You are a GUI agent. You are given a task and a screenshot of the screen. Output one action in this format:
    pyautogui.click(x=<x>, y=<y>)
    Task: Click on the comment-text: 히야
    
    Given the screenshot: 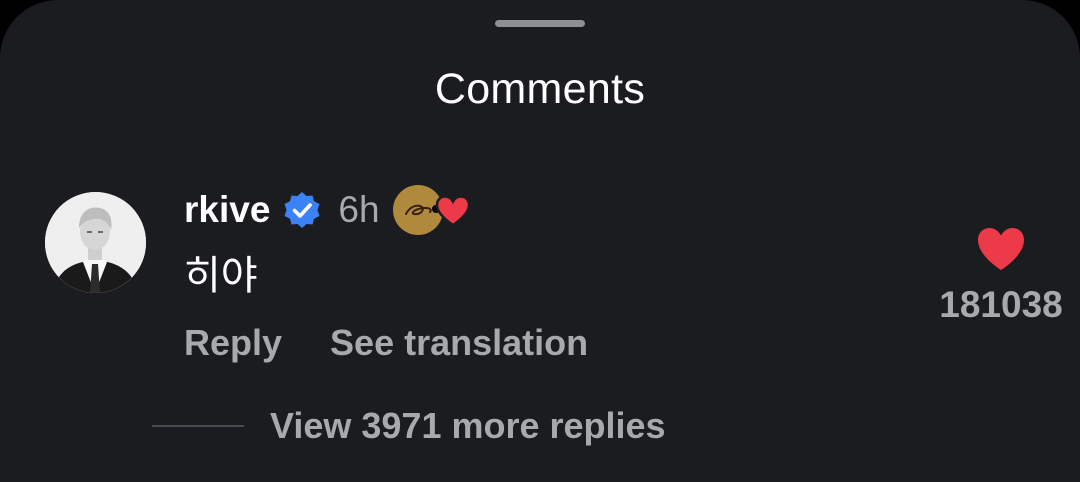 What is the action you would take?
    pyautogui.click(x=221, y=276)
    